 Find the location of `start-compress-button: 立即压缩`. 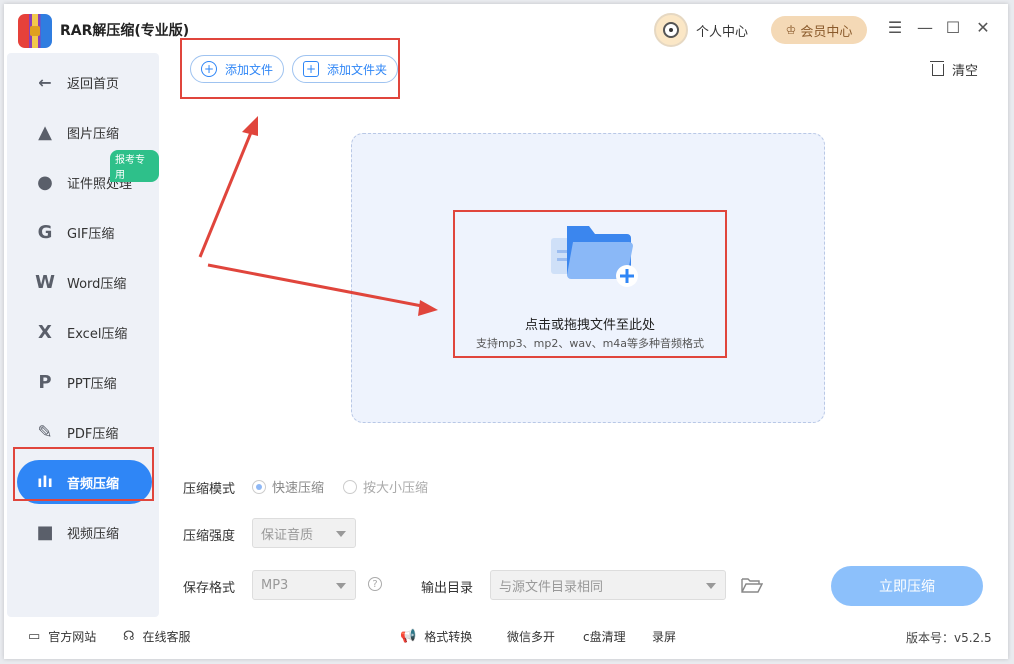

start-compress-button: 立即压缩 is located at coordinates (907, 586).